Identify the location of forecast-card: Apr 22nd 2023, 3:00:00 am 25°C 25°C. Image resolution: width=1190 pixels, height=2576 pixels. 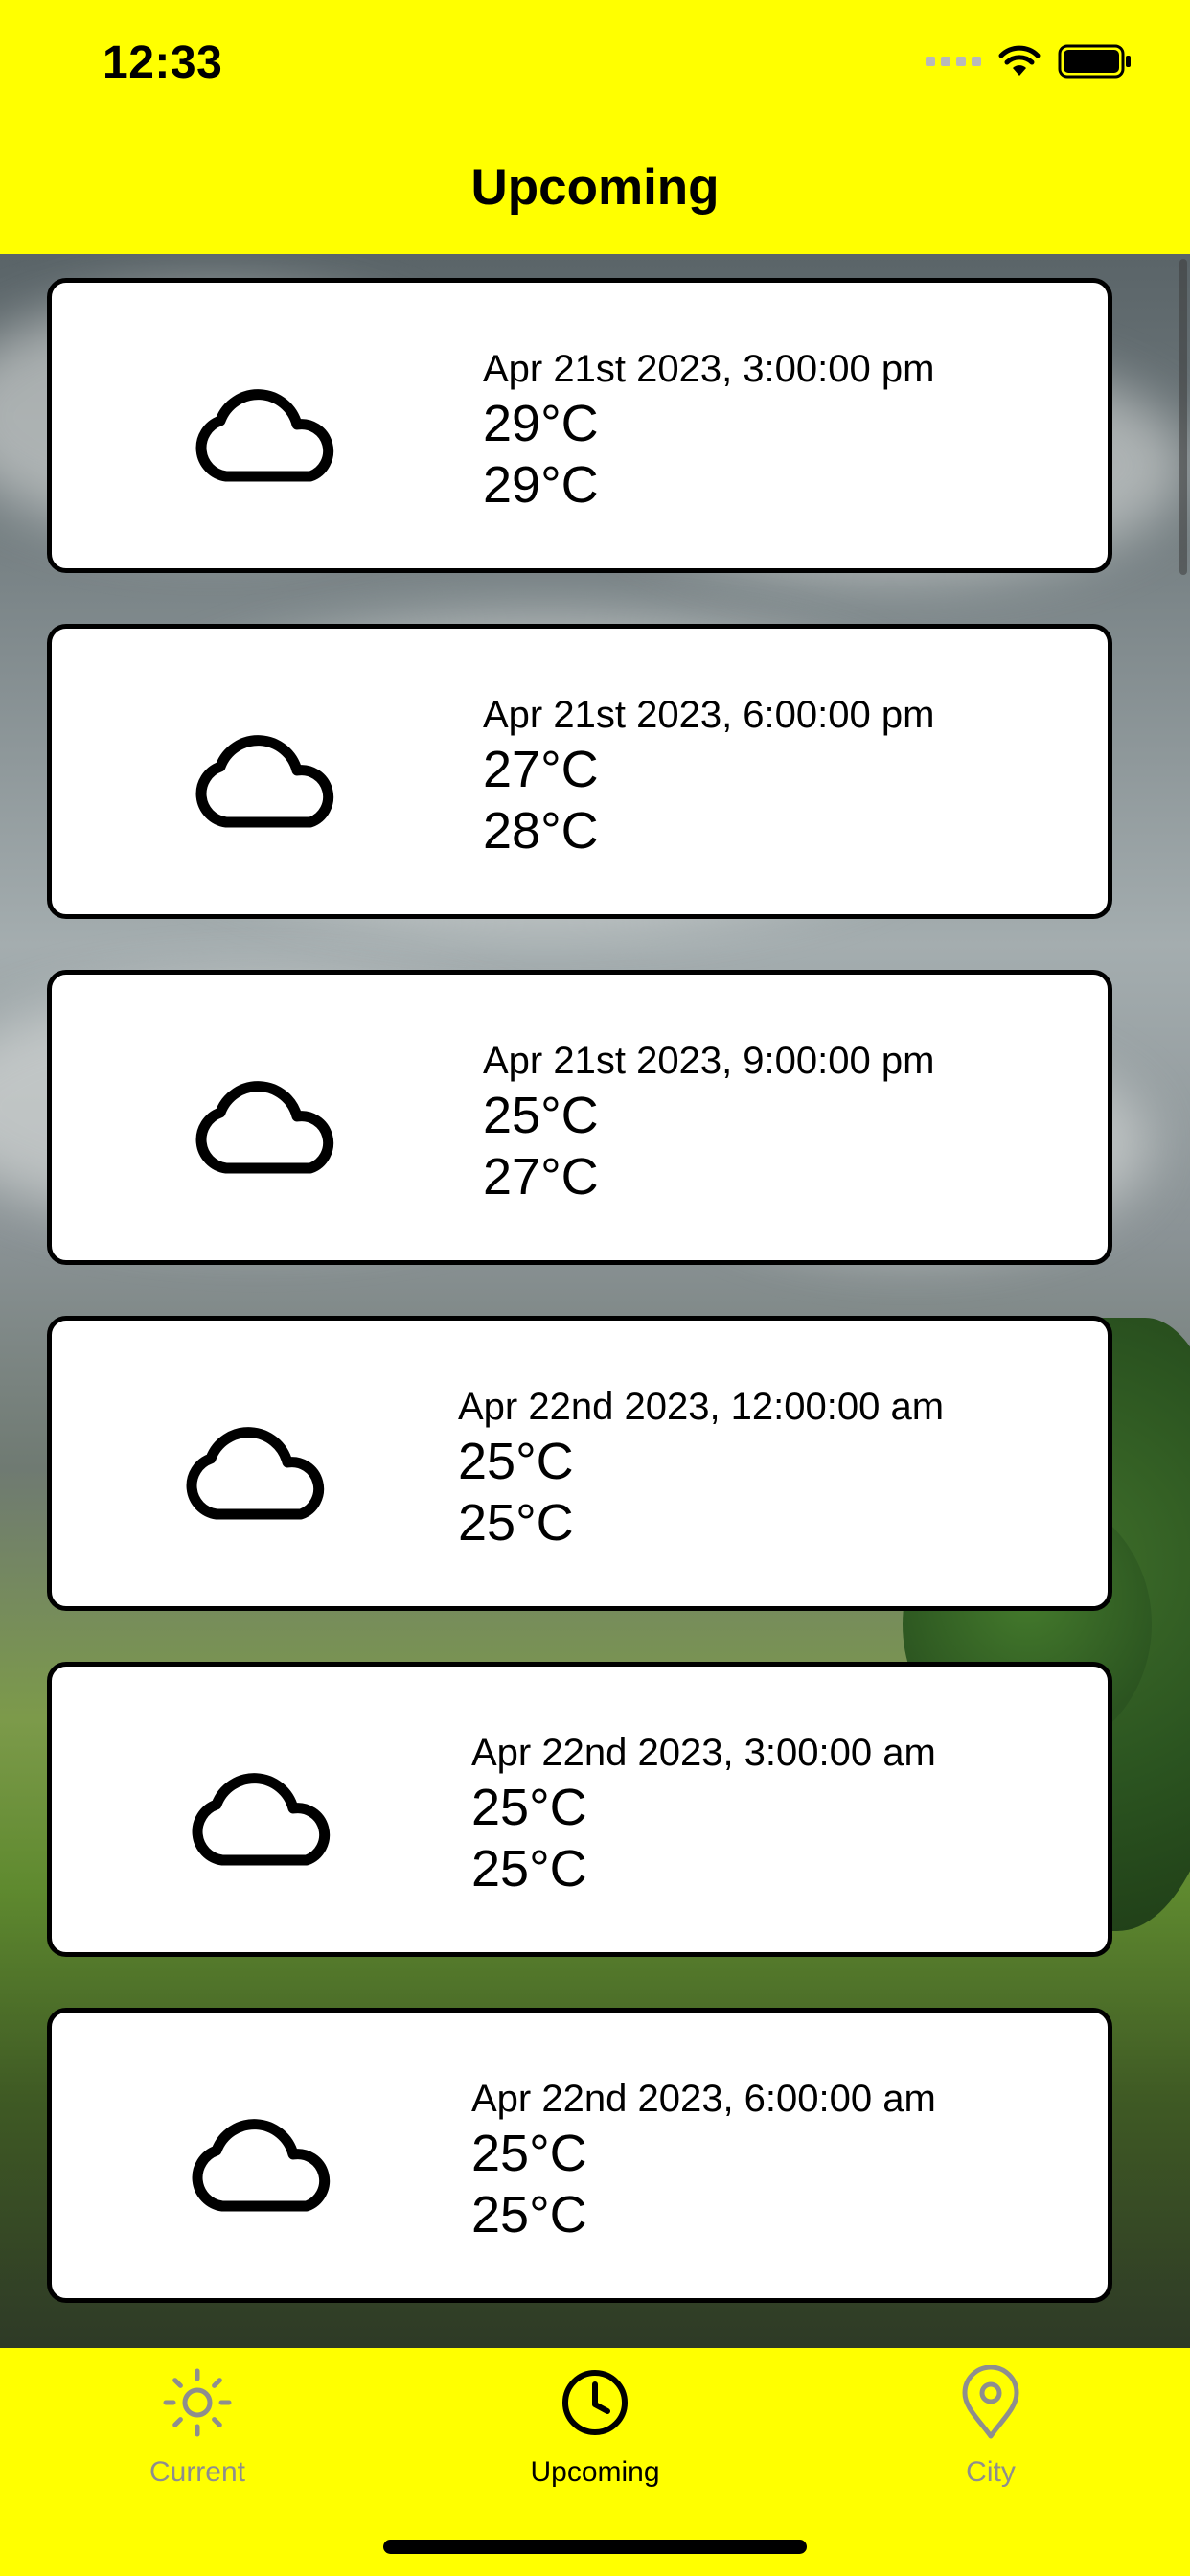
(579, 1809).